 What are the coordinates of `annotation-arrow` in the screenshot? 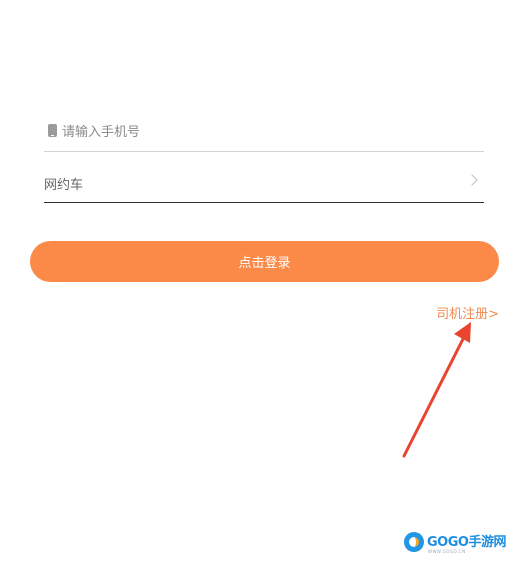 It's located at (436, 390).